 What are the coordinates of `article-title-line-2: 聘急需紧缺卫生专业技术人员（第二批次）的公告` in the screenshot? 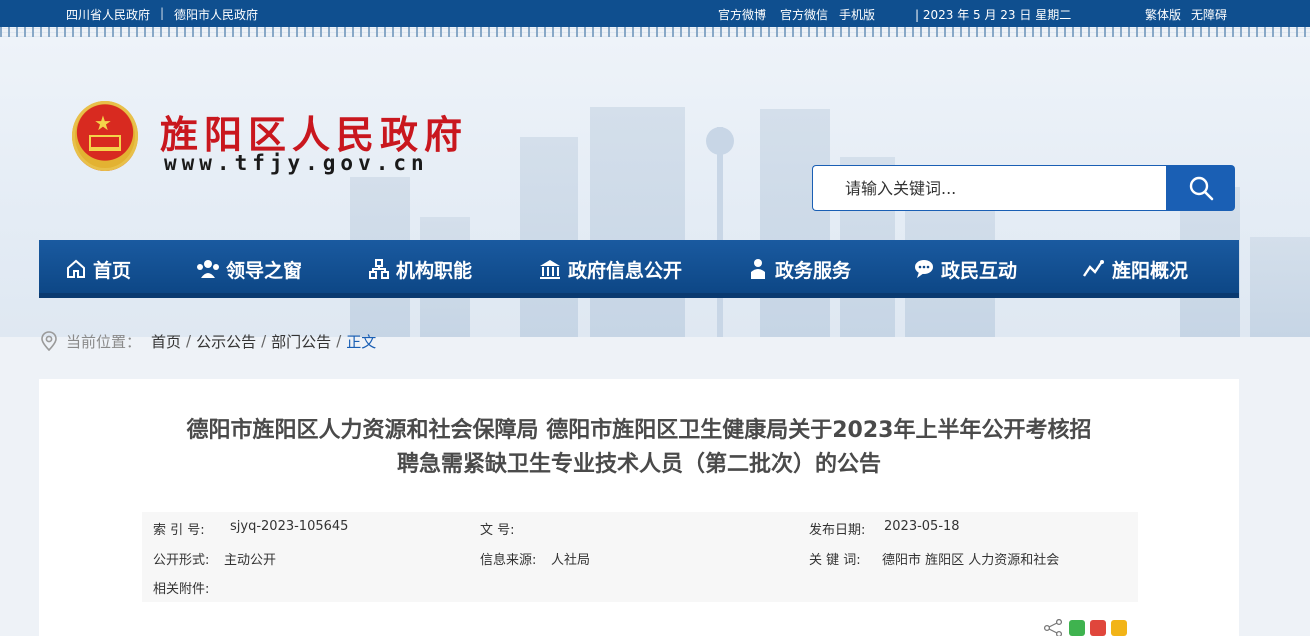 It's located at (638, 464).